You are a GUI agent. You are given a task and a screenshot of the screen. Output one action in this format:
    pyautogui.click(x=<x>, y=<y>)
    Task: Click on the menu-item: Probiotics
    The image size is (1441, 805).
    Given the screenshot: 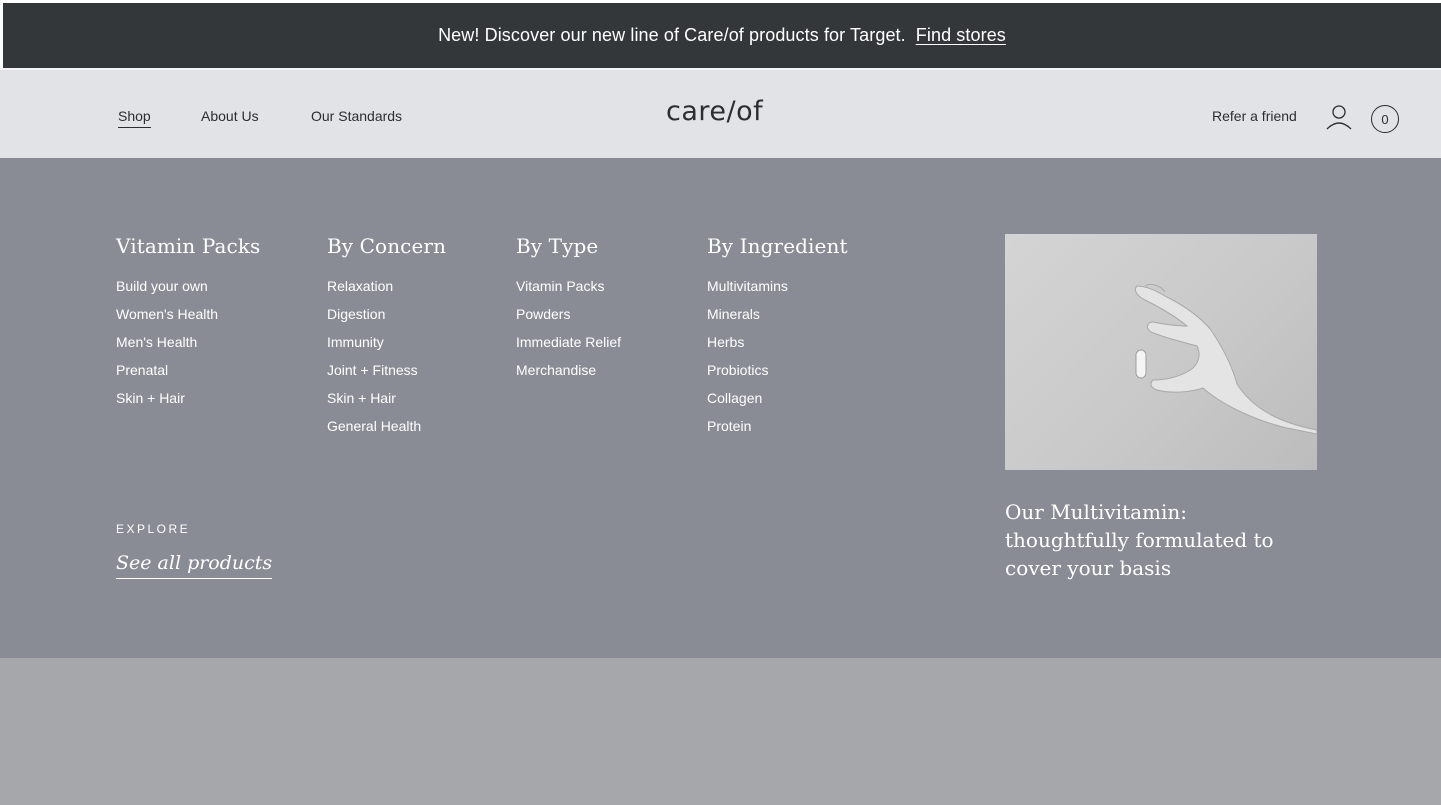 What is the action you would take?
    pyautogui.click(x=777, y=375)
    